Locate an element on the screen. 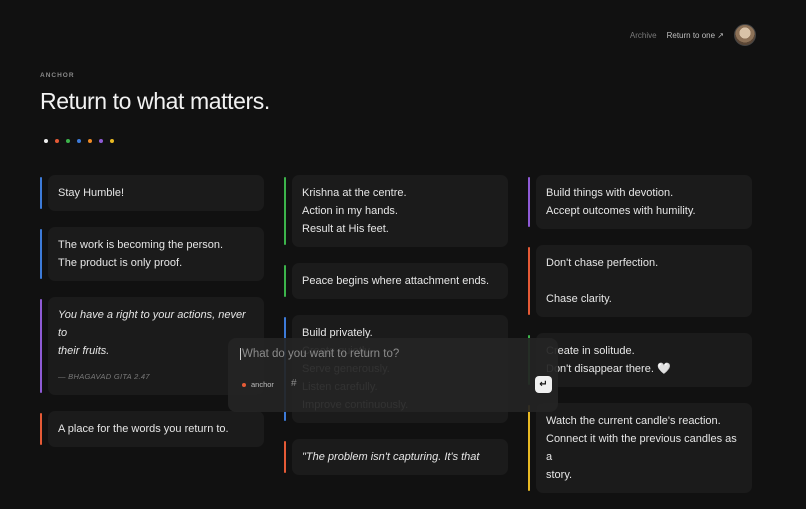 Image resolution: width=806 pixels, height=509 pixels. top-nav: Archive Return to one ↗ is located at coordinates (693, 35).